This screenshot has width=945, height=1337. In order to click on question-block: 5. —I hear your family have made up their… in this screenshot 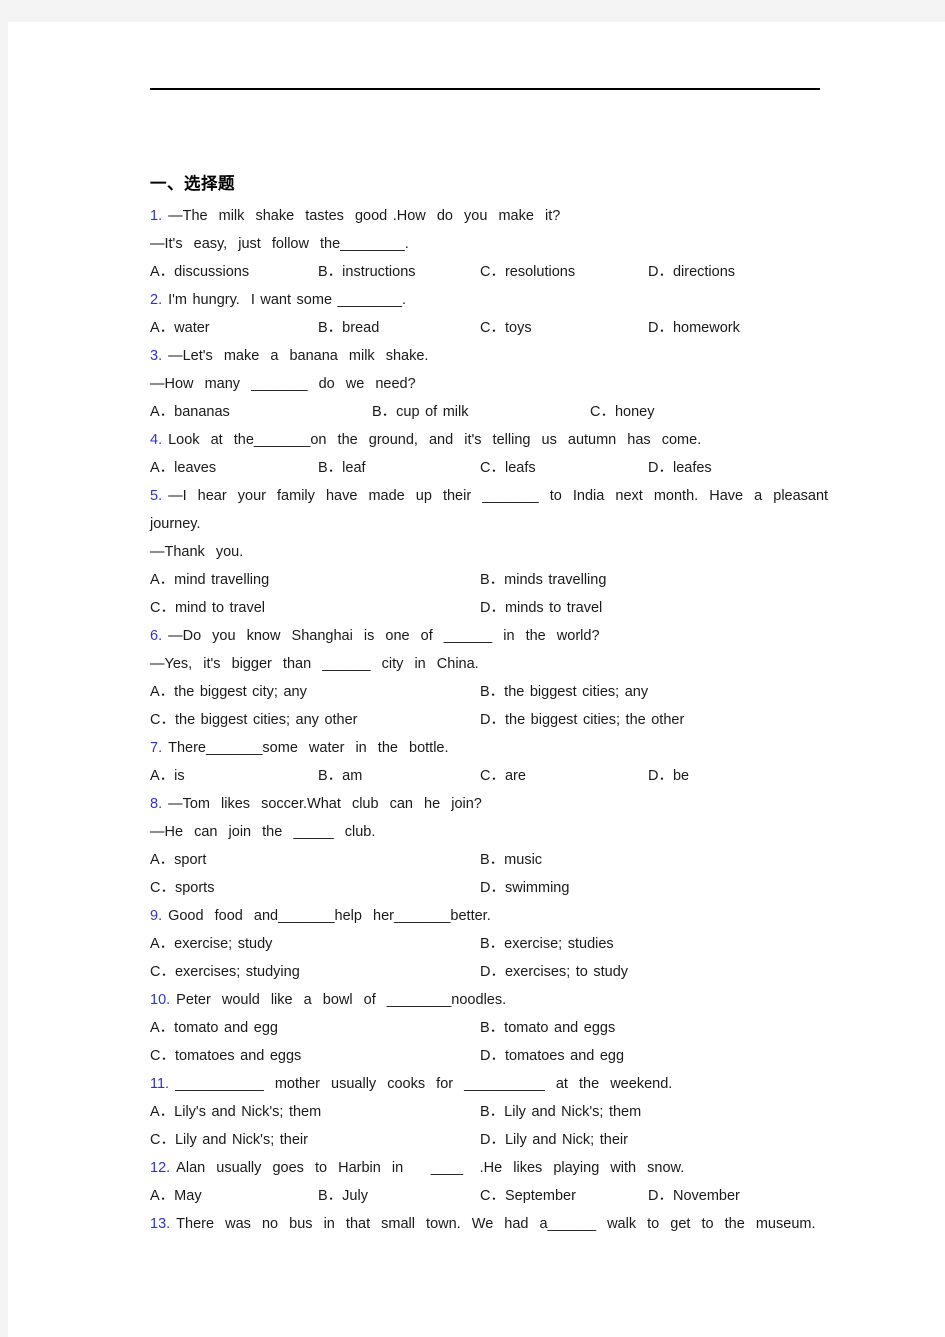, I will do `click(500, 552)`.